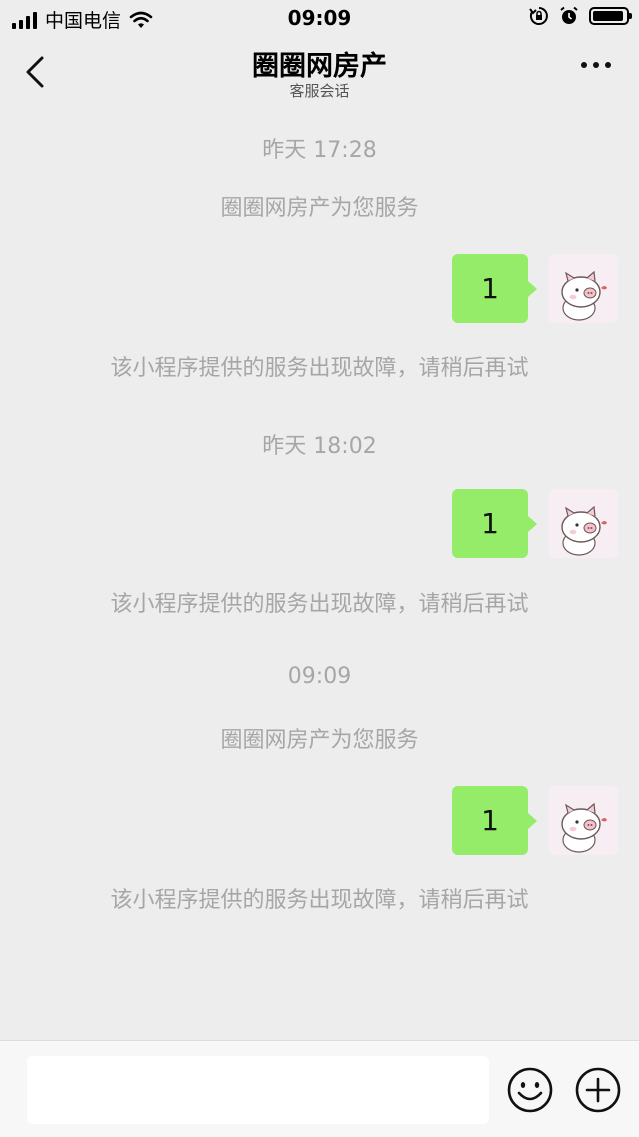  Describe the element at coordinates (530, 1090) in the screenshot. I see `smiley-icon` at that location.